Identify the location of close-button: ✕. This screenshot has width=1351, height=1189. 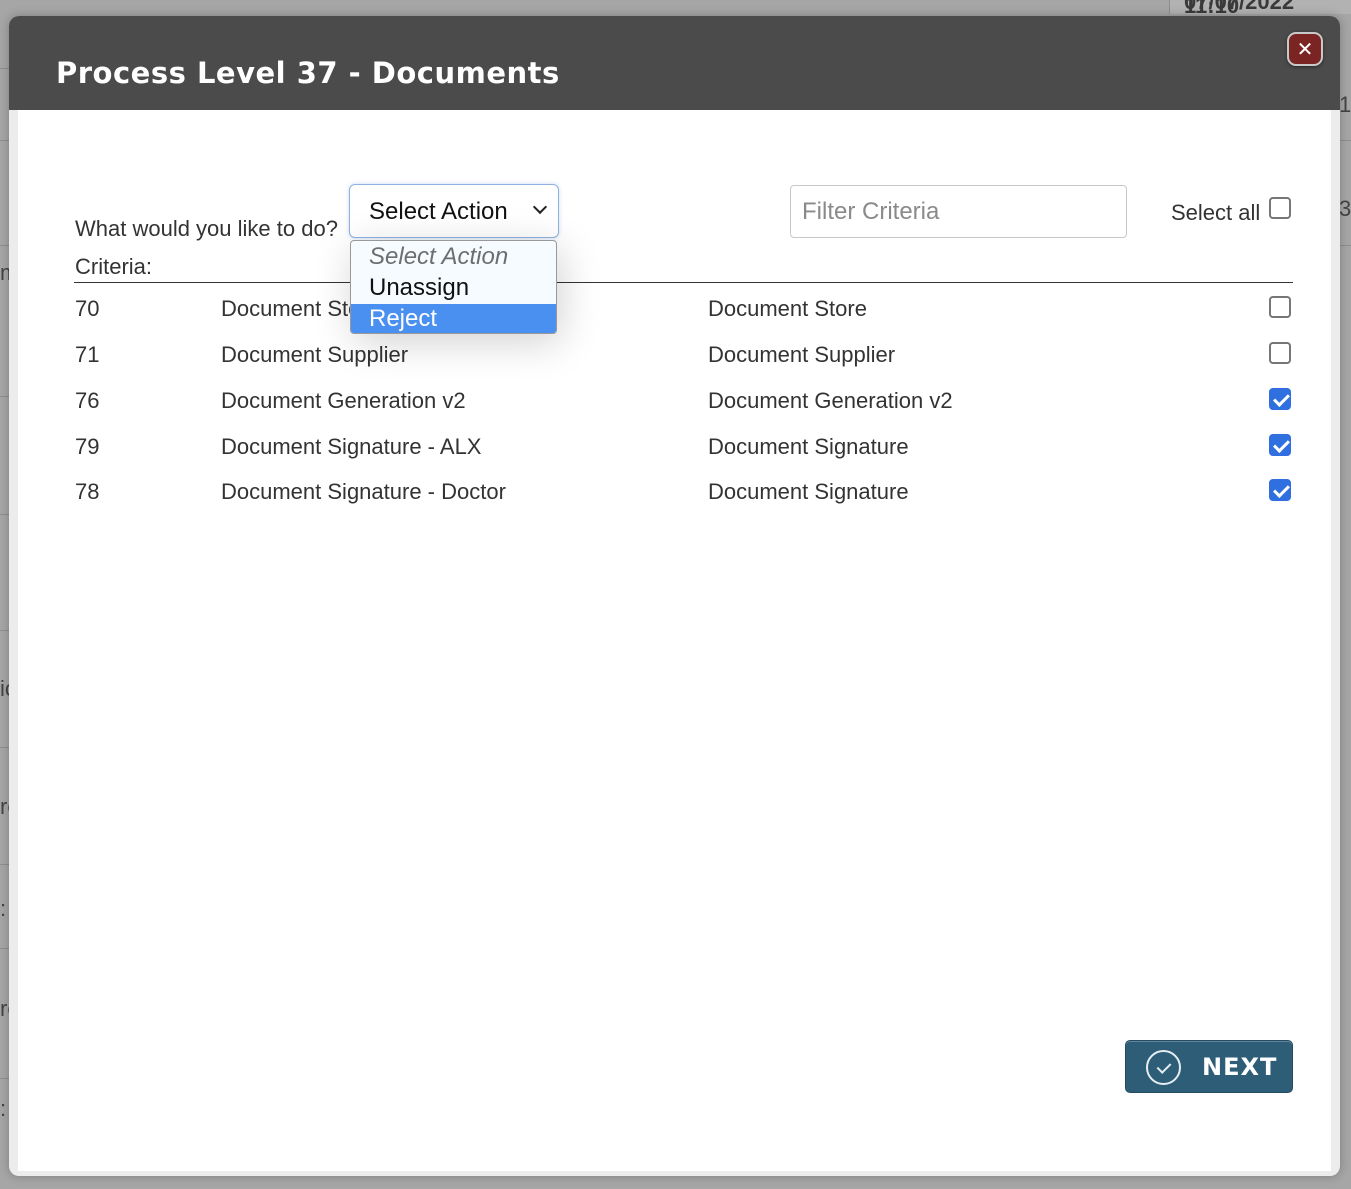
(1305, 49).